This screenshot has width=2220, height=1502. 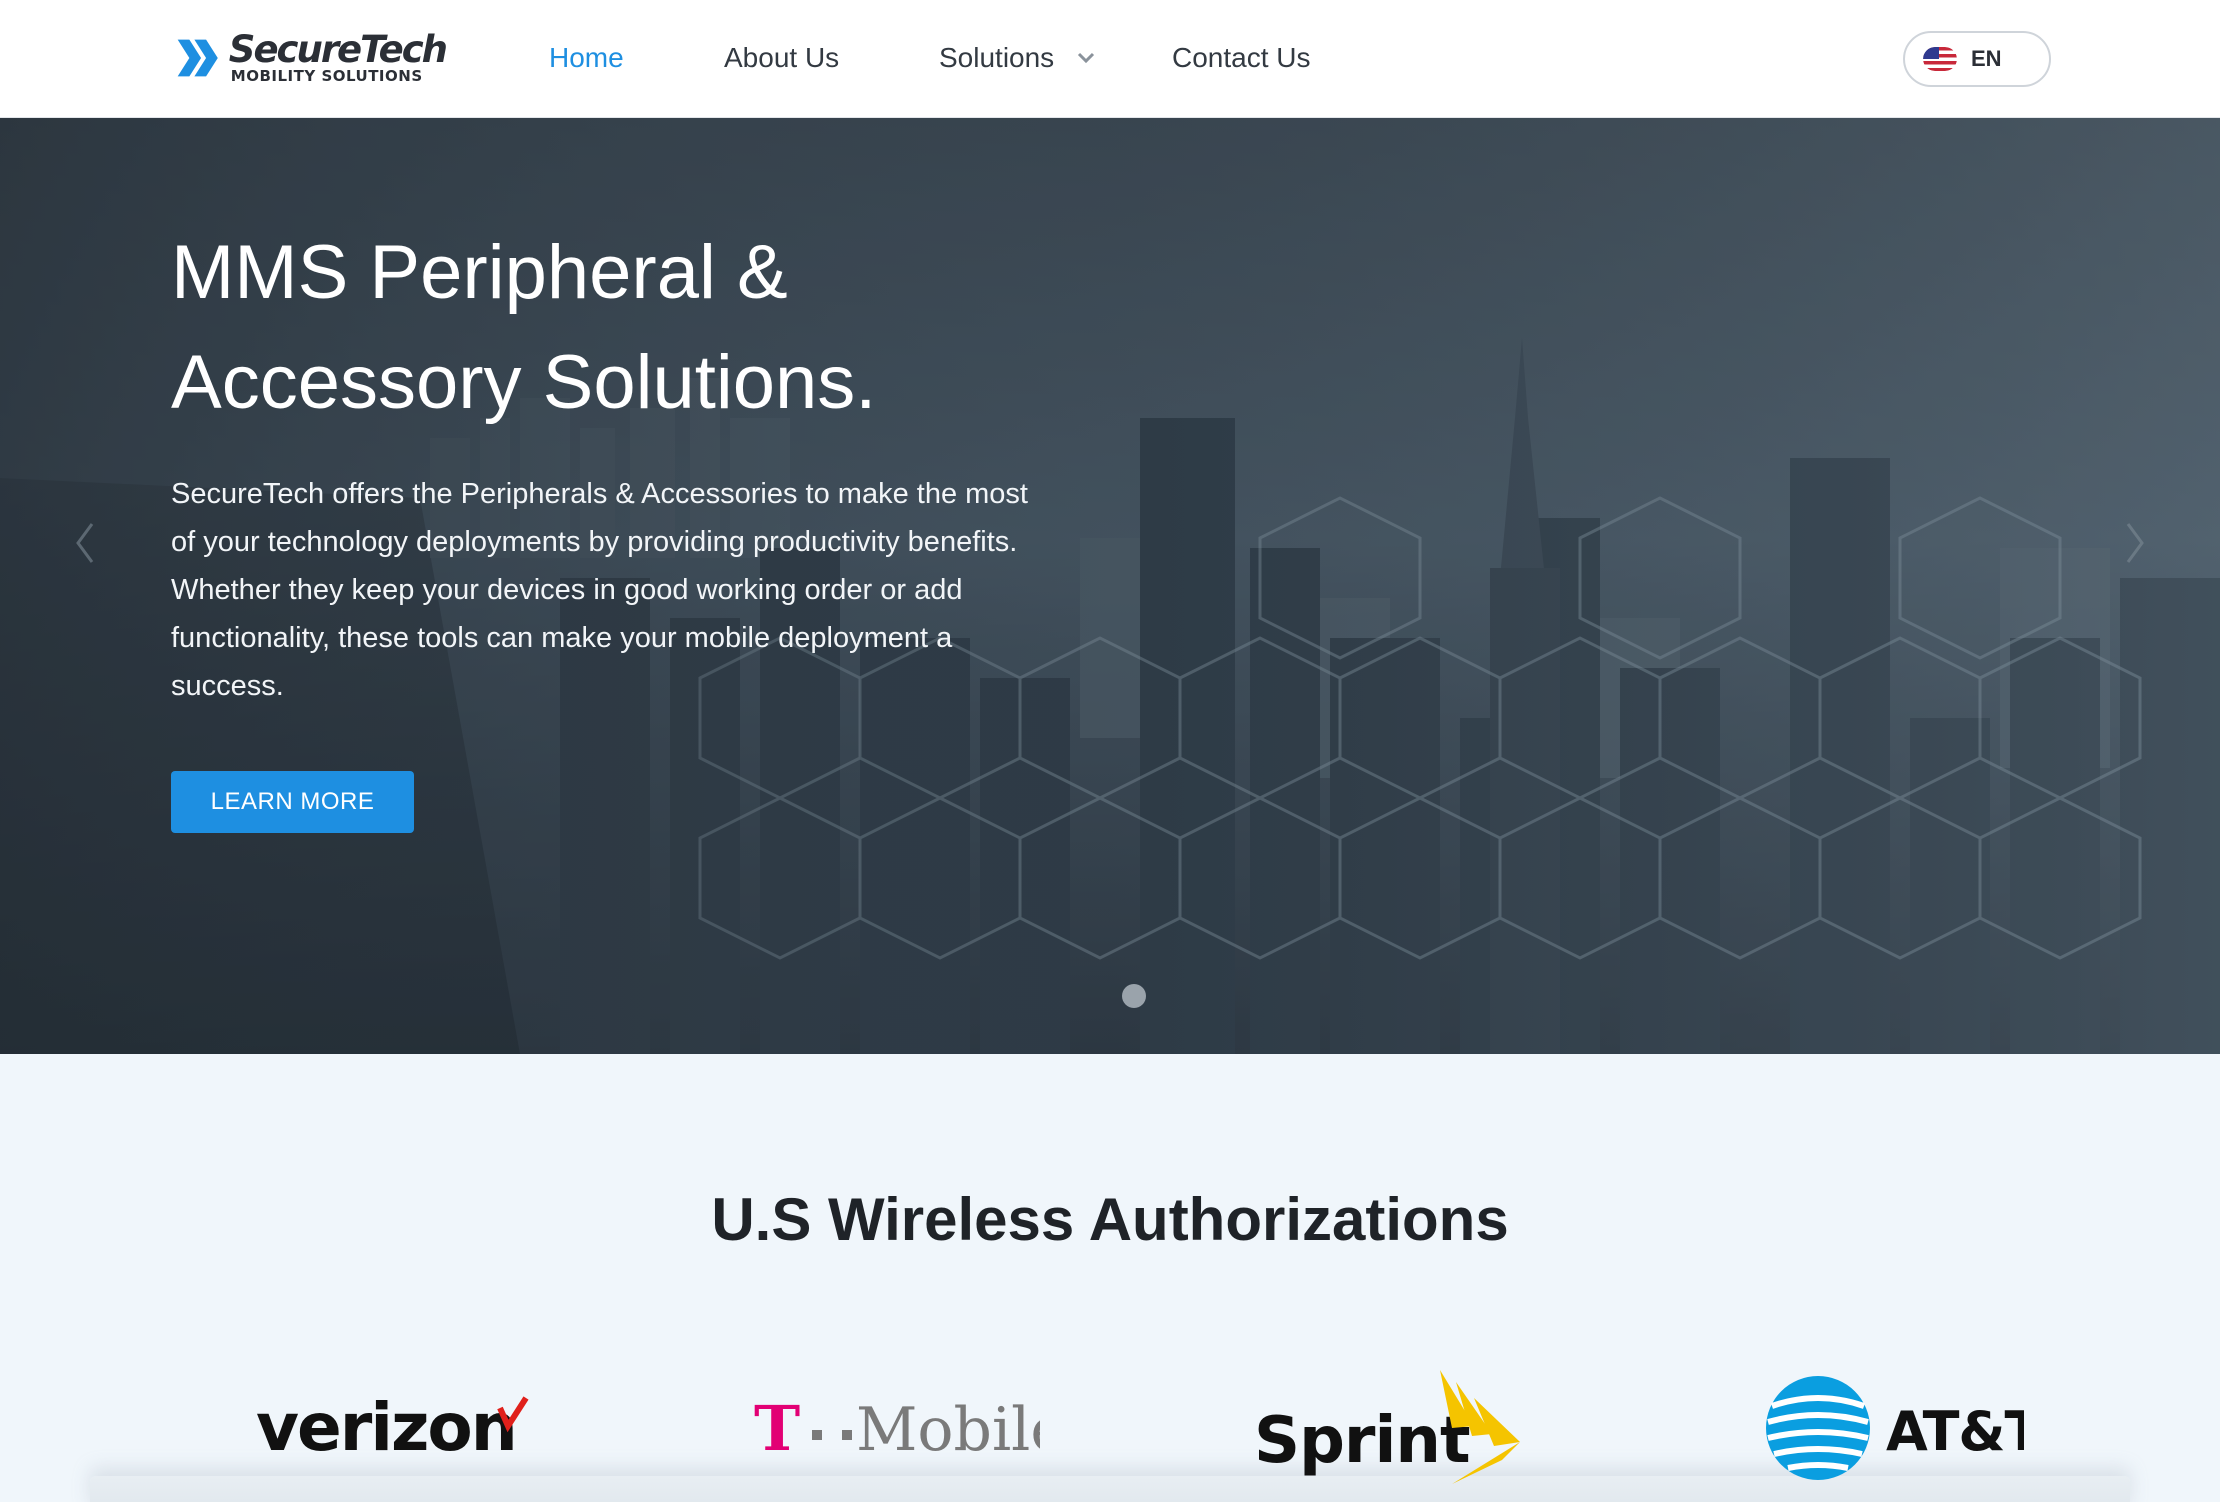 I want to click on att-globe-icon, so click(x=1818, y=1428).